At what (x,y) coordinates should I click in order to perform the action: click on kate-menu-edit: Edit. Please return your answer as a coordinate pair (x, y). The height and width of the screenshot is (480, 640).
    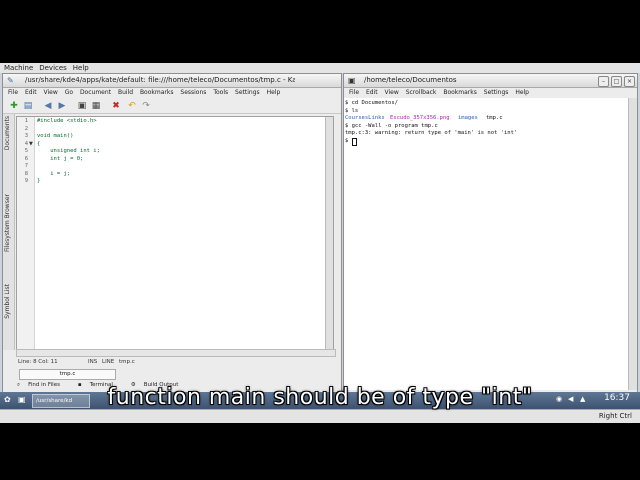
    Looking at the image, I should click on (28, 93).